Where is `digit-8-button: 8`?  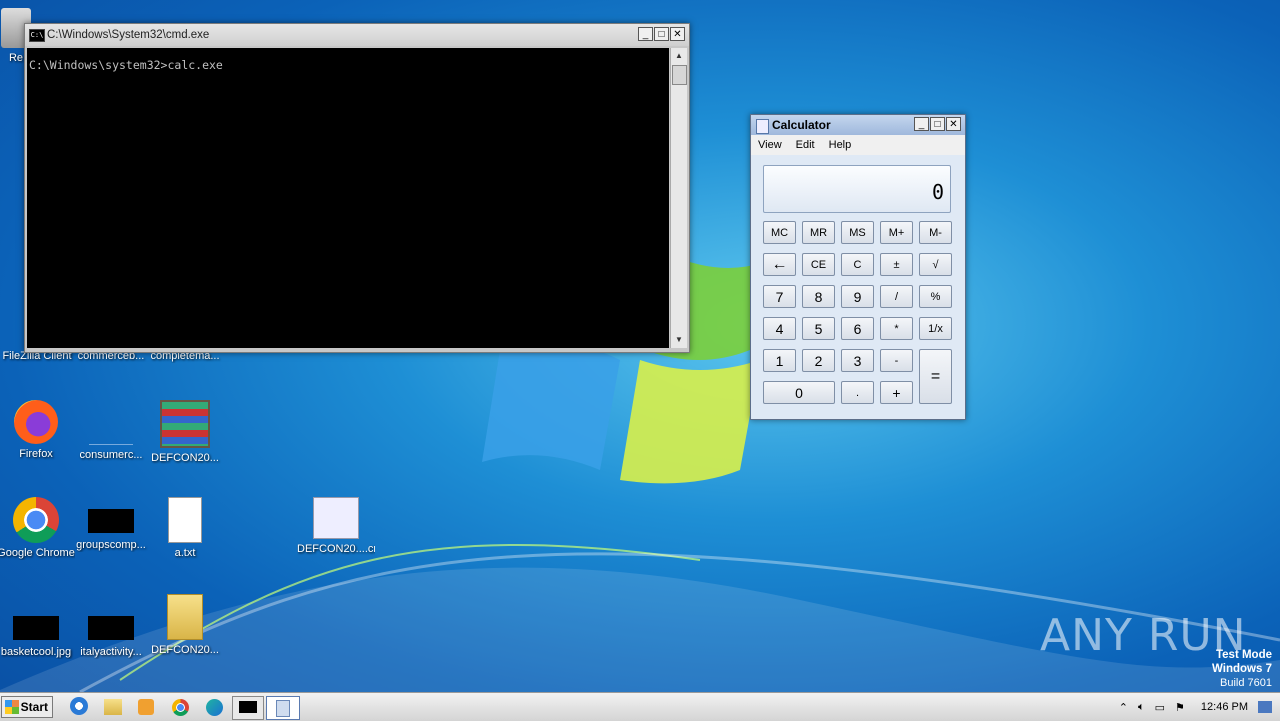
digit-8-button: 8 is located at coordinates (818, 296).